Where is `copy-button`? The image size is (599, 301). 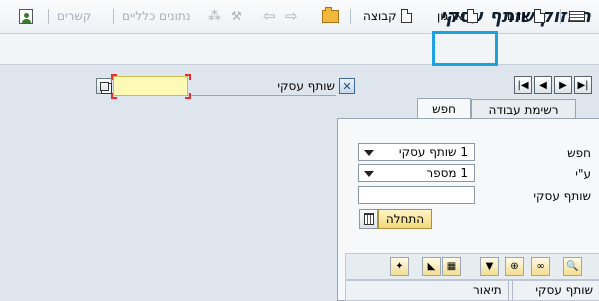 copy-button is located at coordinates (104, 86).